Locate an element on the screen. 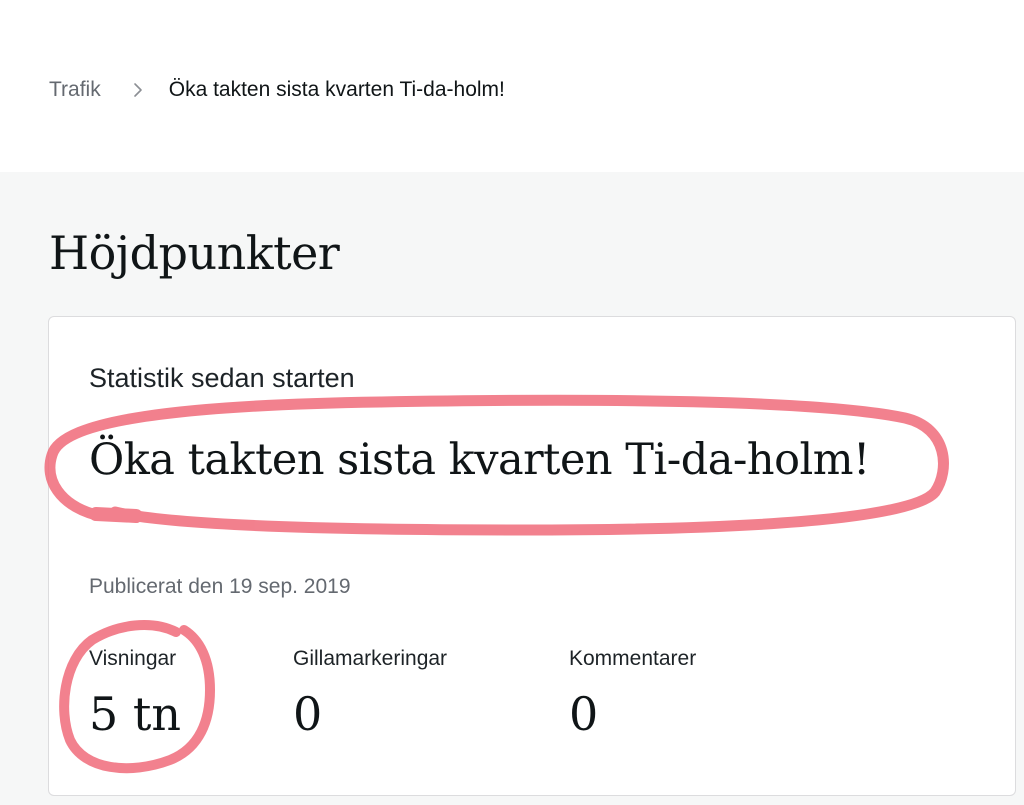  stat-views-label: Visningar is located at coordinates (133, 658).